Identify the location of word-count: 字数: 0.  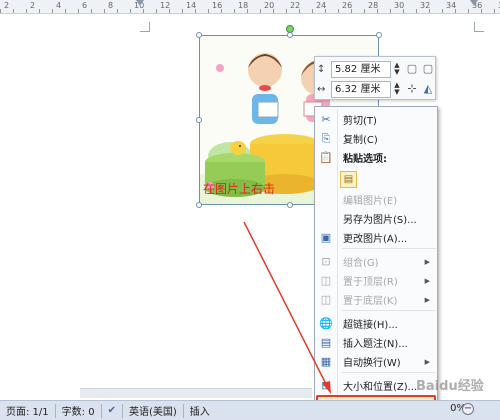
(78, 410).